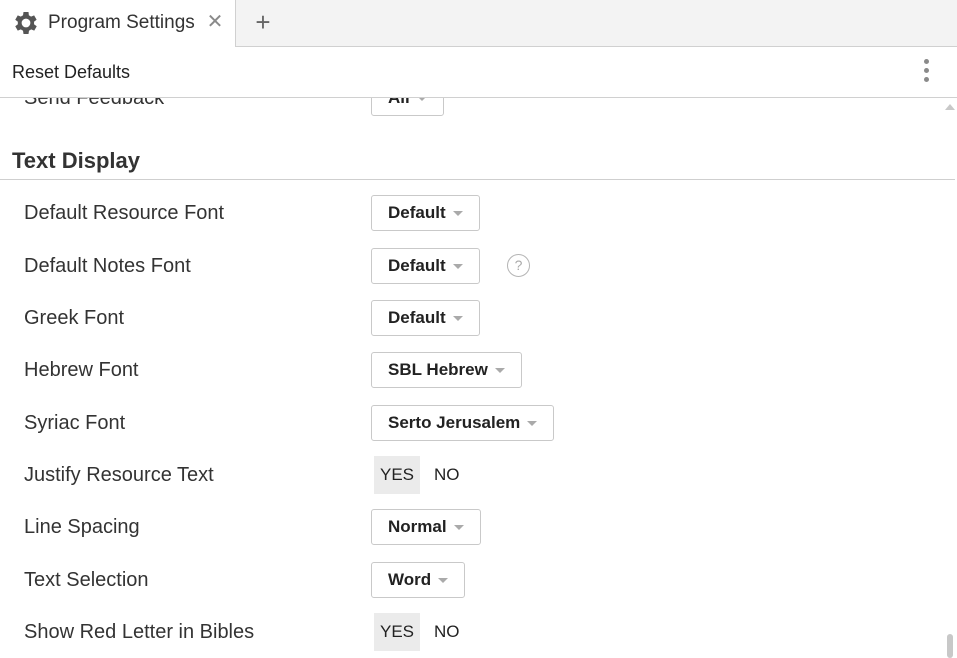  I want to click on help-icon: ?, so click(518, 265).